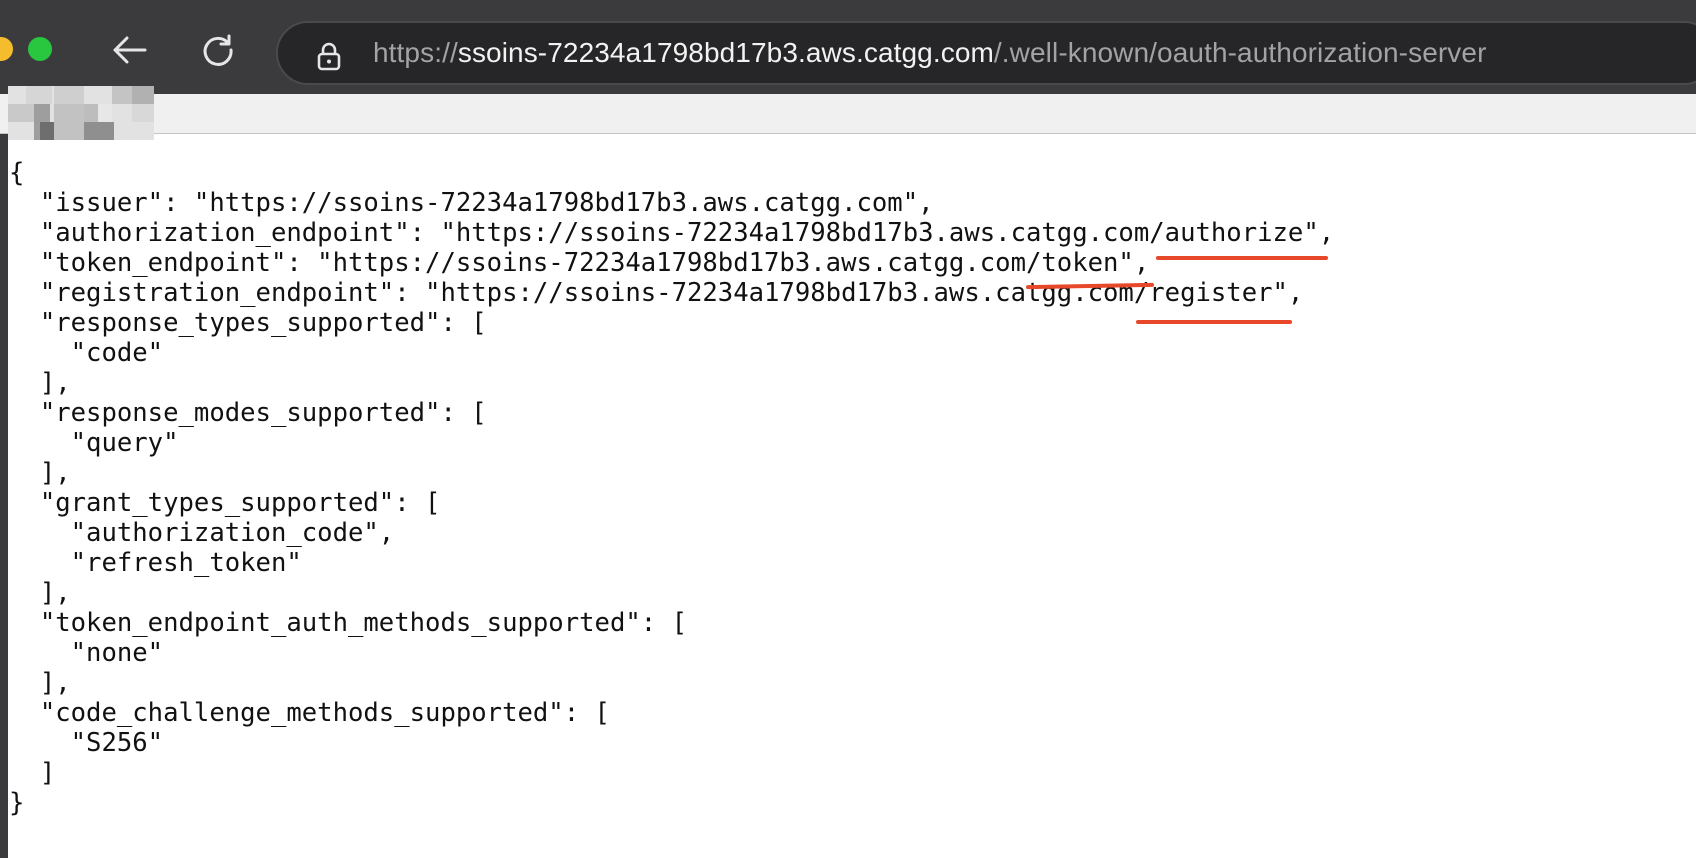 The height and width of the screenshot is (858, 1696). Describe the element at coordinates (329, 56) in the screenshot. I see `lock-icon` at that location.